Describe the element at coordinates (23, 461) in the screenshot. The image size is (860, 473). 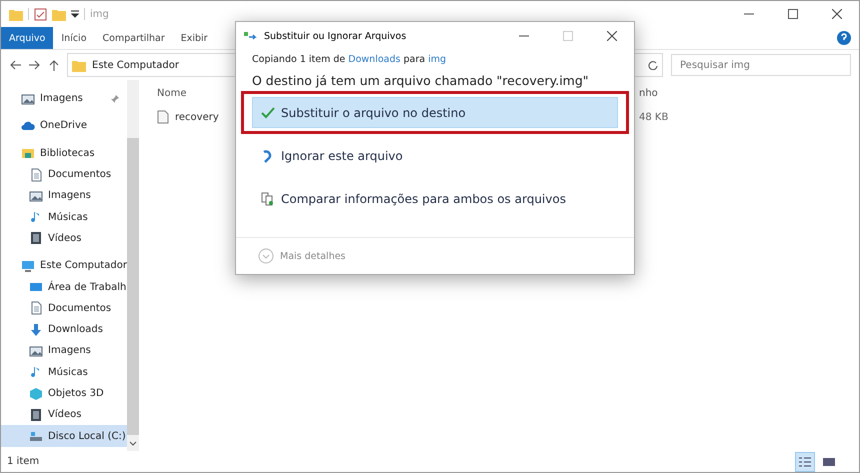
I see `status-text: 1 item` at that location.